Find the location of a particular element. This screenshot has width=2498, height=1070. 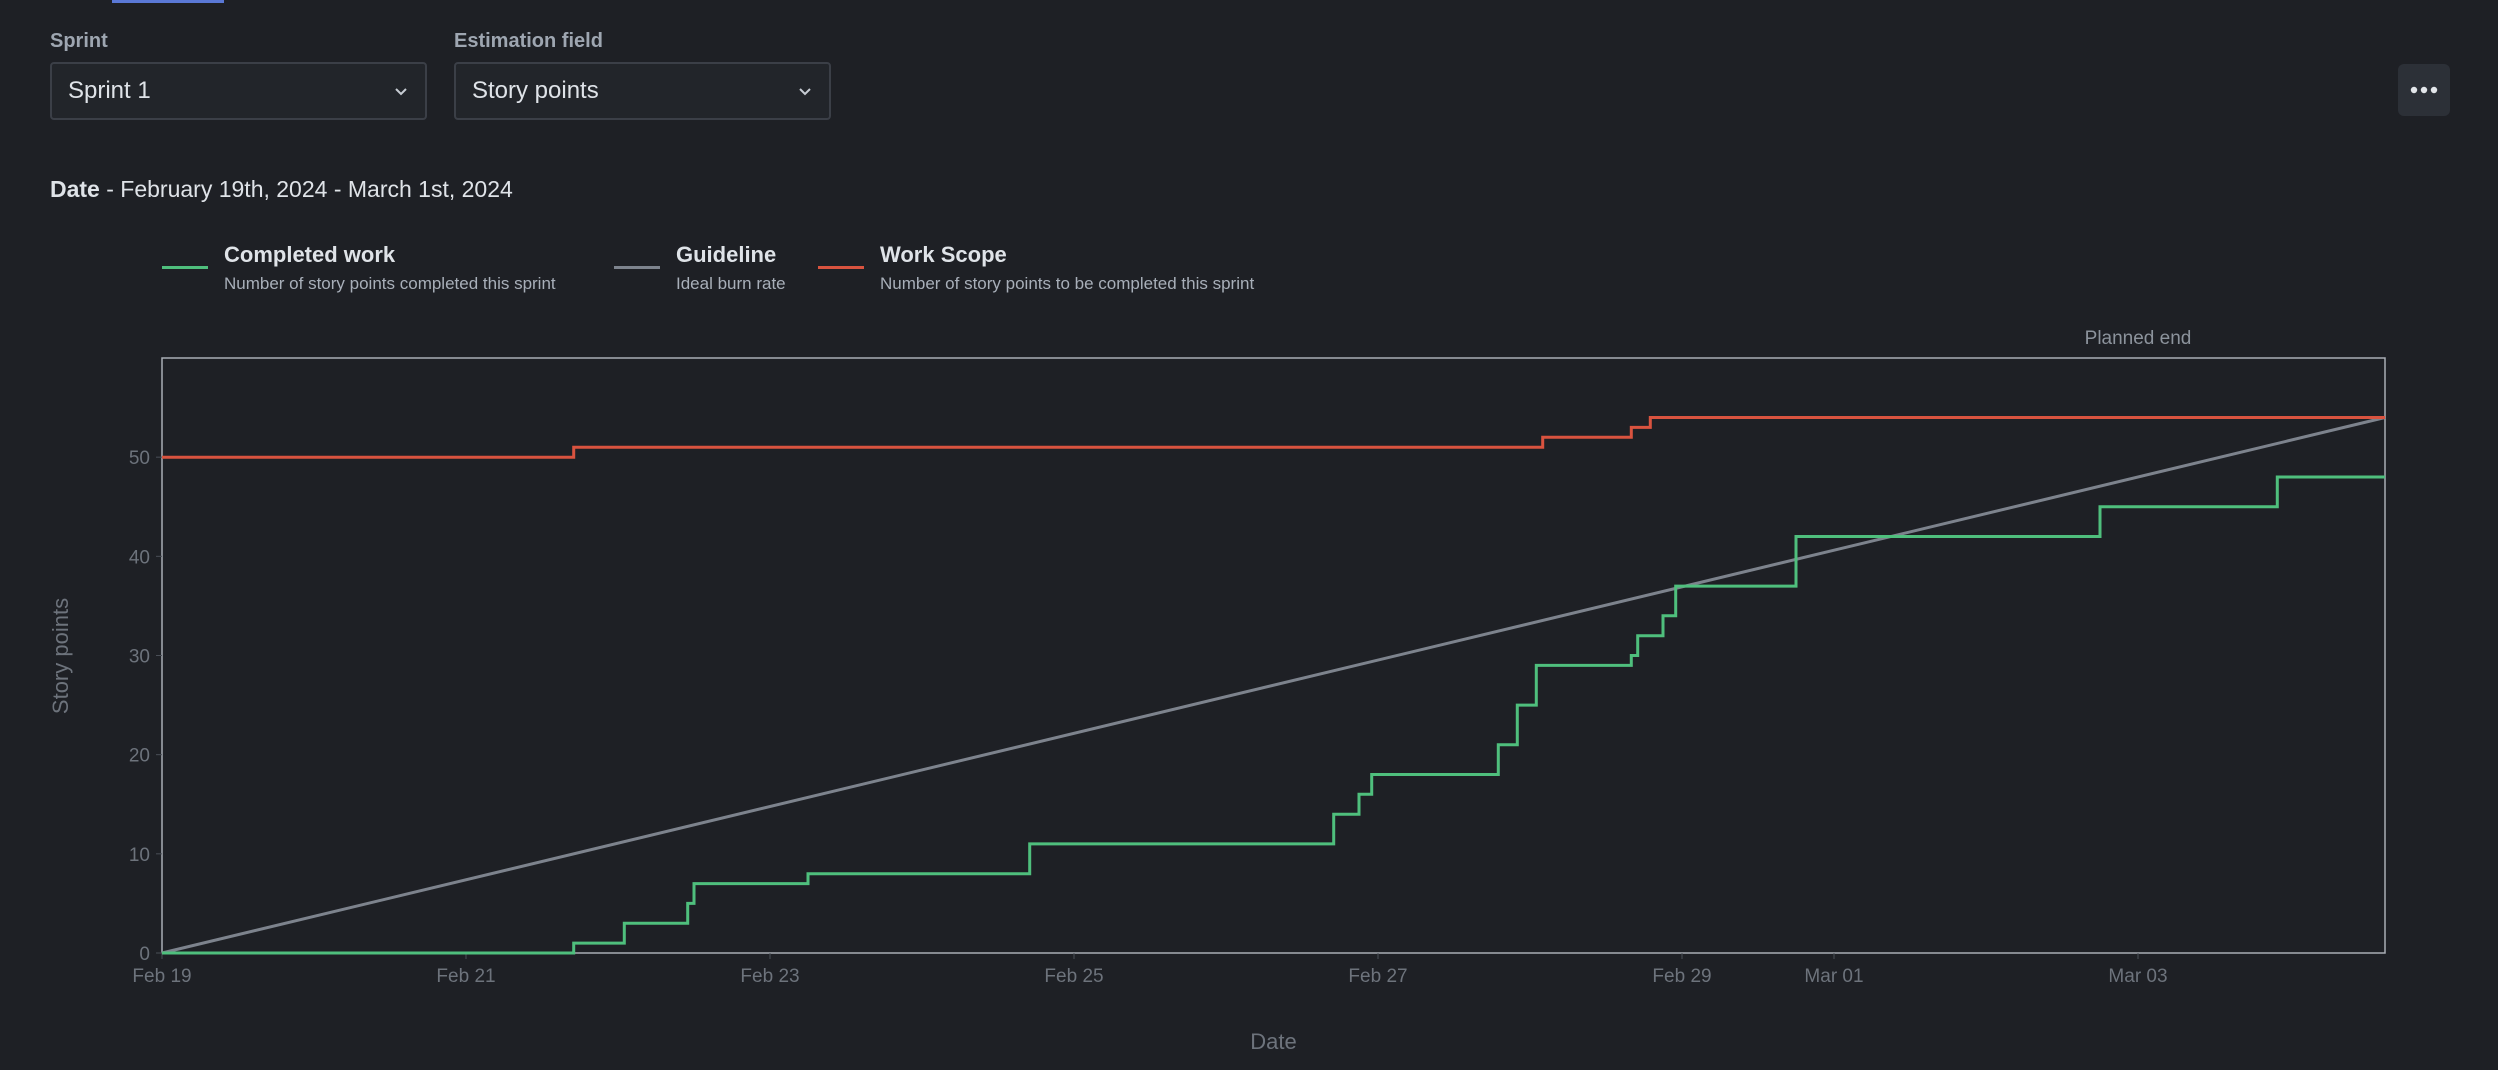

y-tick-label: 50 is located at coordinates (139, 458).